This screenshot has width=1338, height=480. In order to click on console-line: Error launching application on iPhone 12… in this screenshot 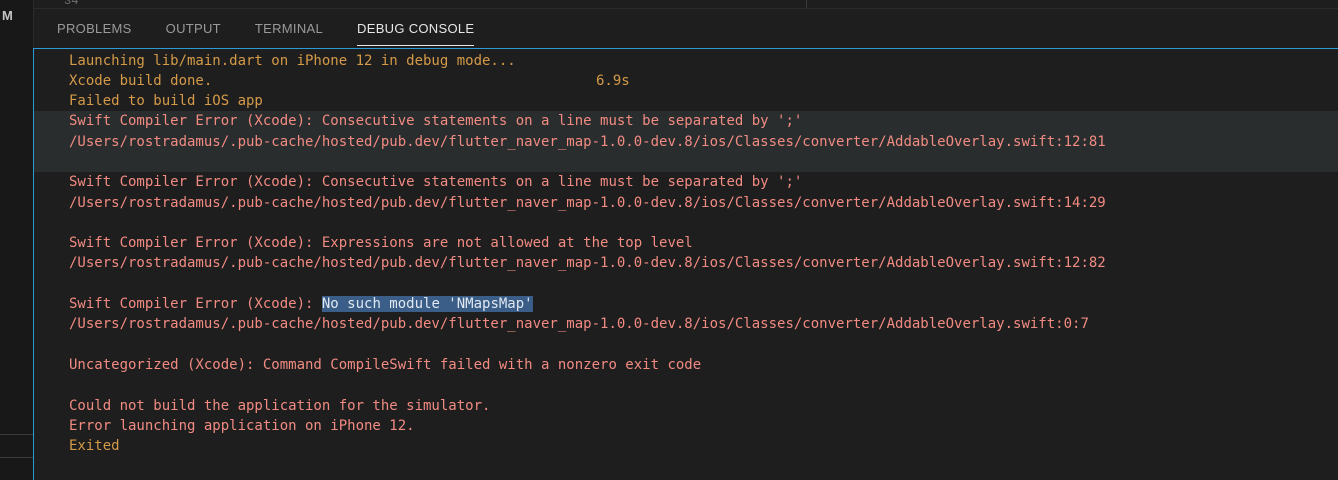, I will do `click(242, 425)`.